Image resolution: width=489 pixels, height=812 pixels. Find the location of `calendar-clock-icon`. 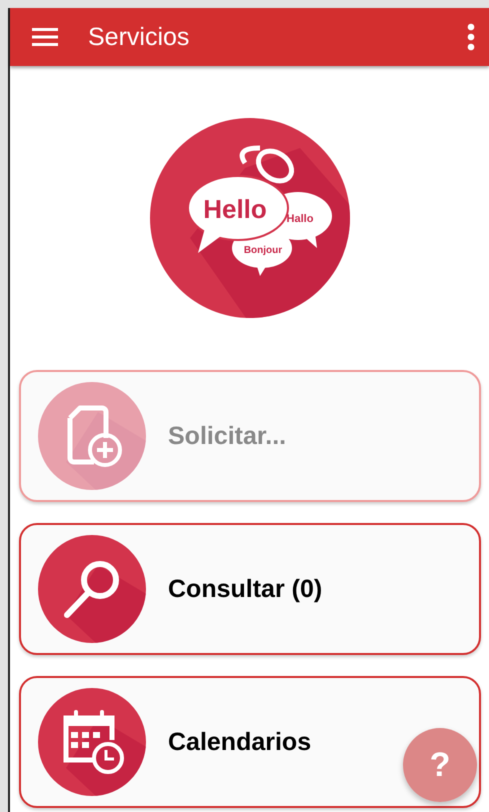

calendar-clock-icon is located at coordinates (92, 742).